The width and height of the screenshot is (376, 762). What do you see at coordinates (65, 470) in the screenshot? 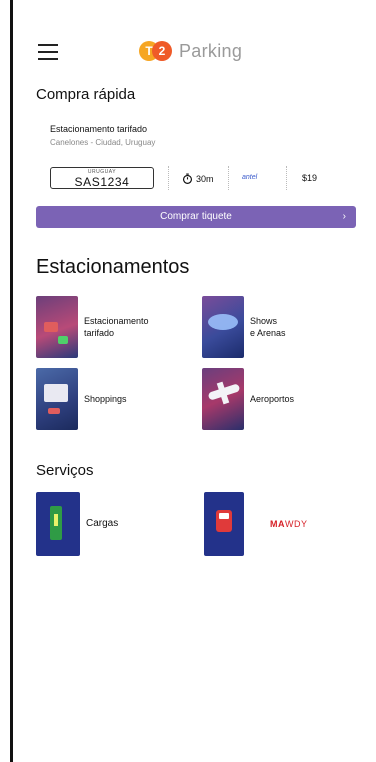
I see `services-section-title: Serviços` at bounding box center [65, 470].